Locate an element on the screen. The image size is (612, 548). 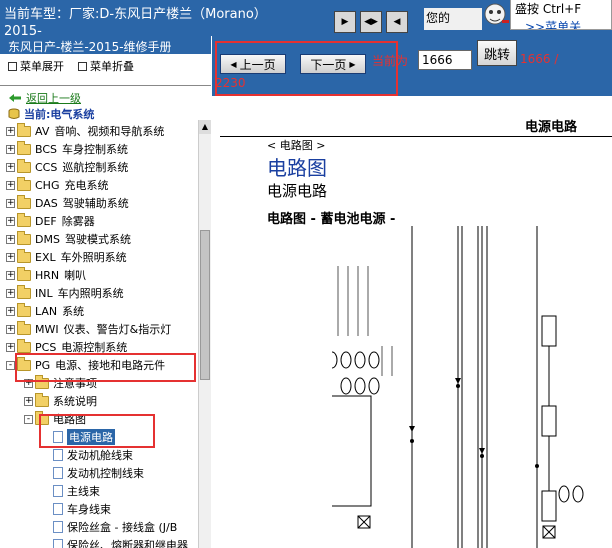
collapse-icon is located at coordinates (82, 66).